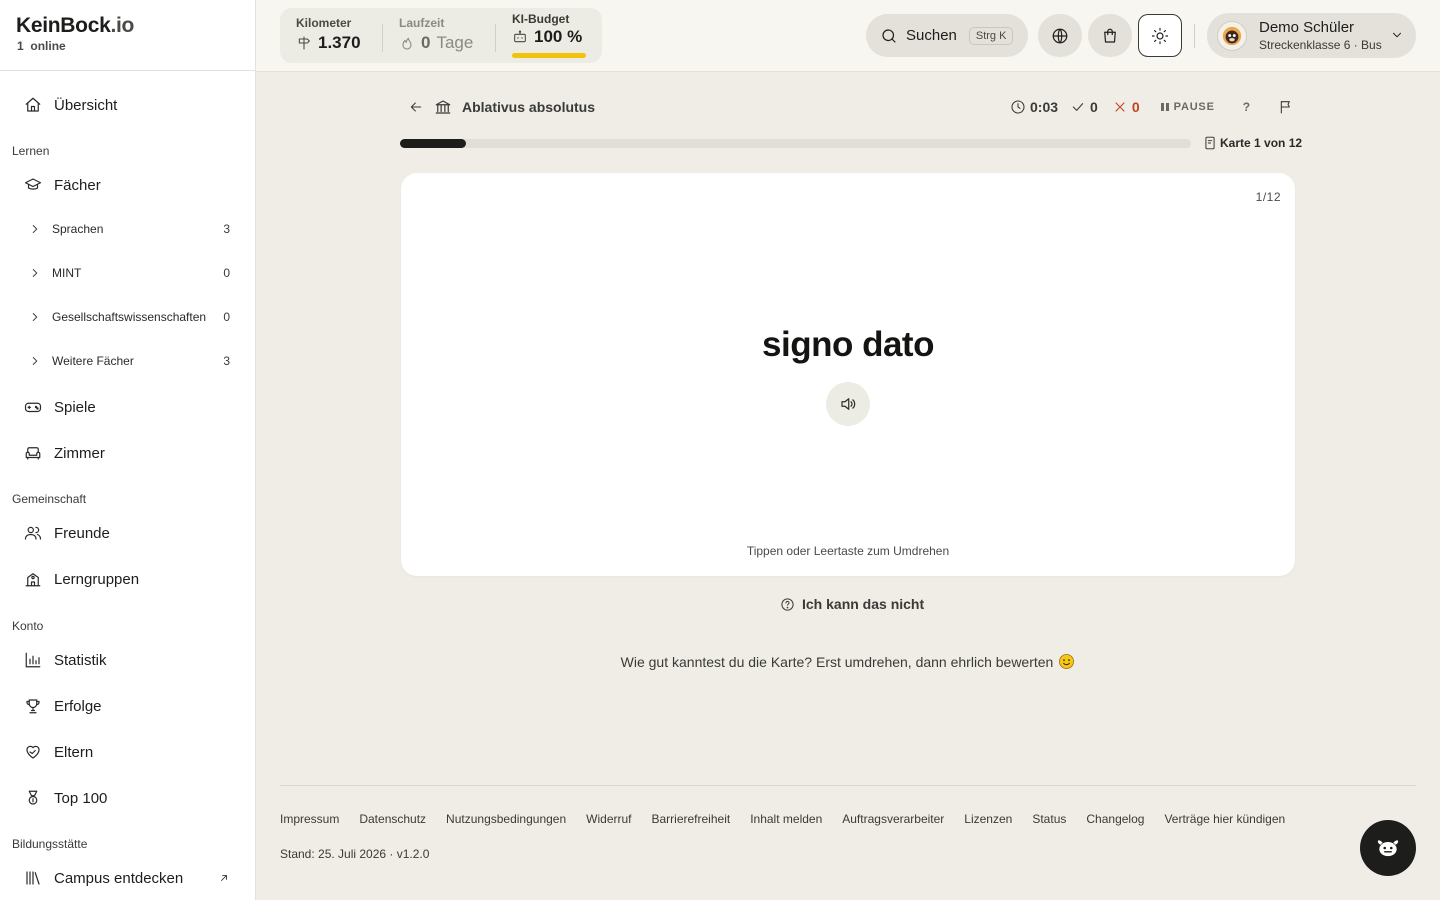  I want to click on card-counter-label: Karte 1 von 12, so click(1261, 143).